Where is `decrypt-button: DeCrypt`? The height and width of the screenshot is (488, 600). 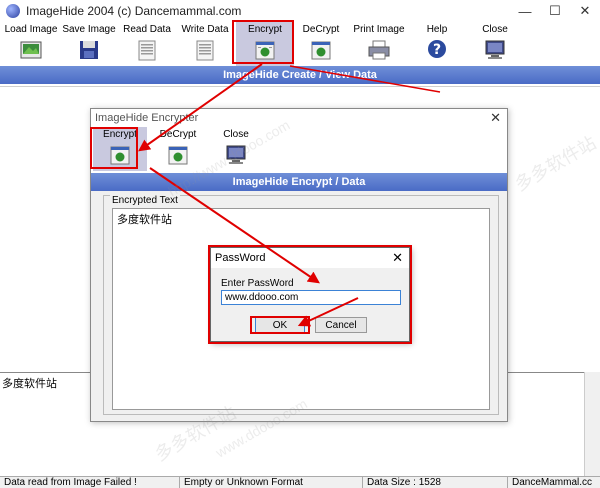
decrypt-button: DeCrypt is located at coordinates (321, 44).